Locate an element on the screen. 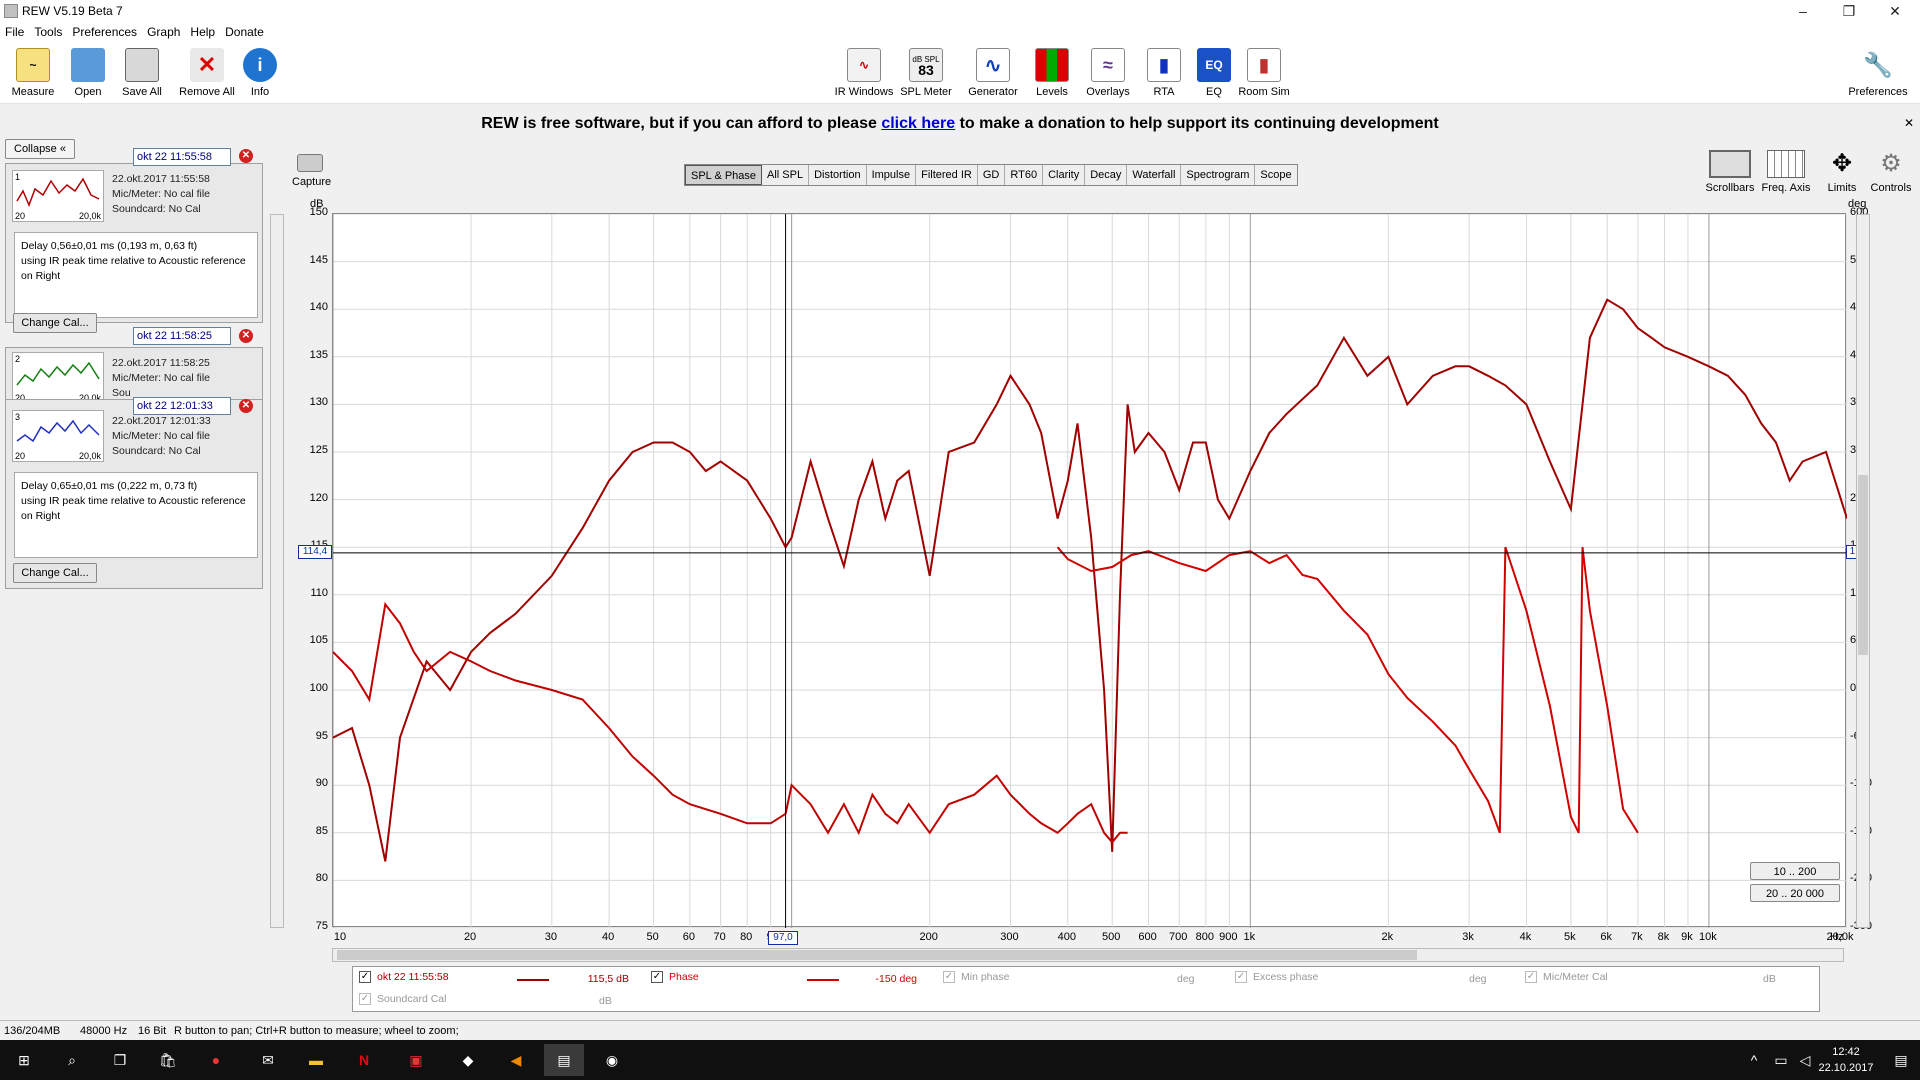  room-sim-button: ▮ Room Sim is located at coordinates (1264, 73).